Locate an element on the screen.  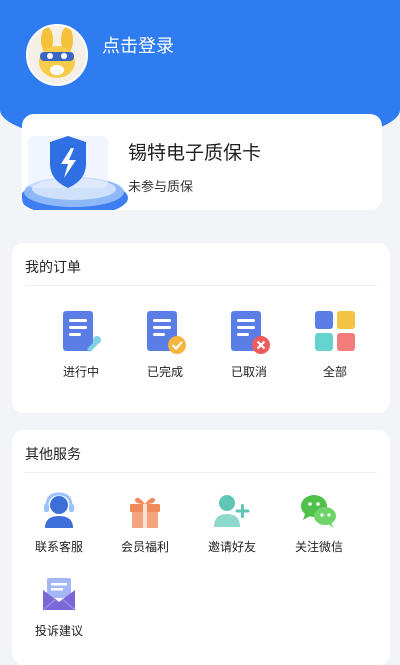
service-label: 投诉建议 is located at coordinates (58, 631).